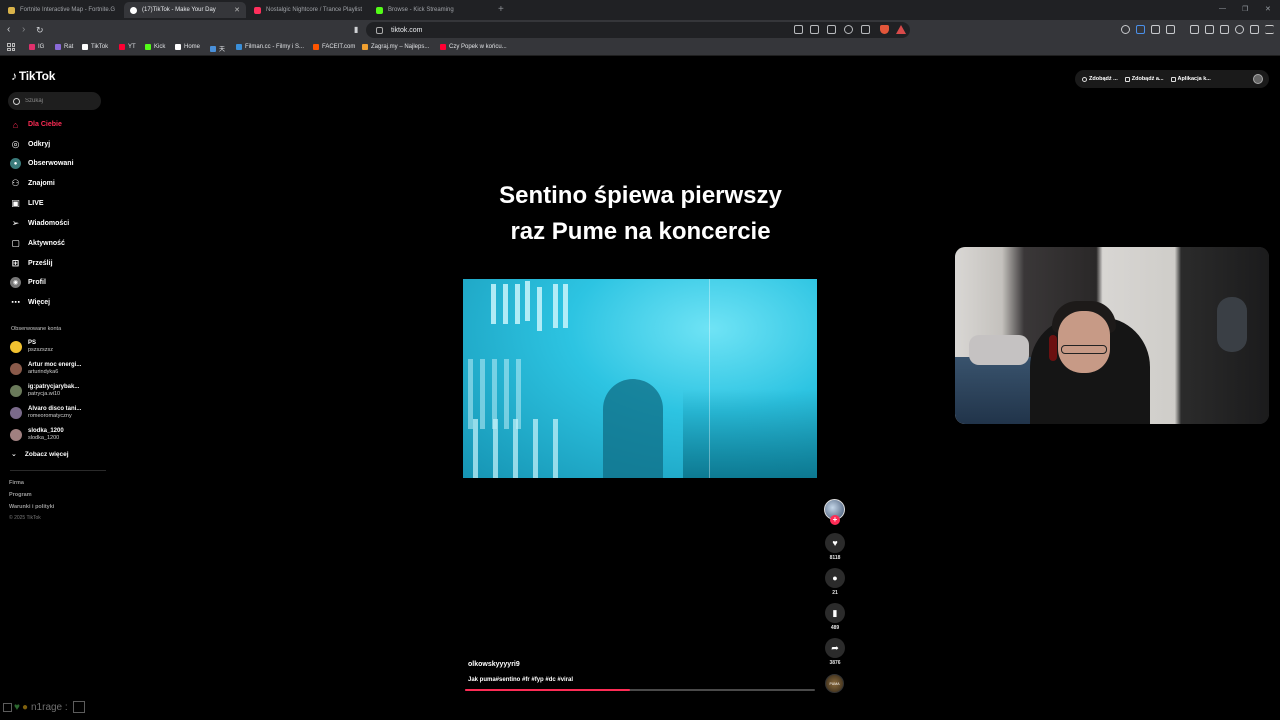 This screenshot has width=1280, height=720. I want to click on close-window-icon: ✕, so click(1268, 9).